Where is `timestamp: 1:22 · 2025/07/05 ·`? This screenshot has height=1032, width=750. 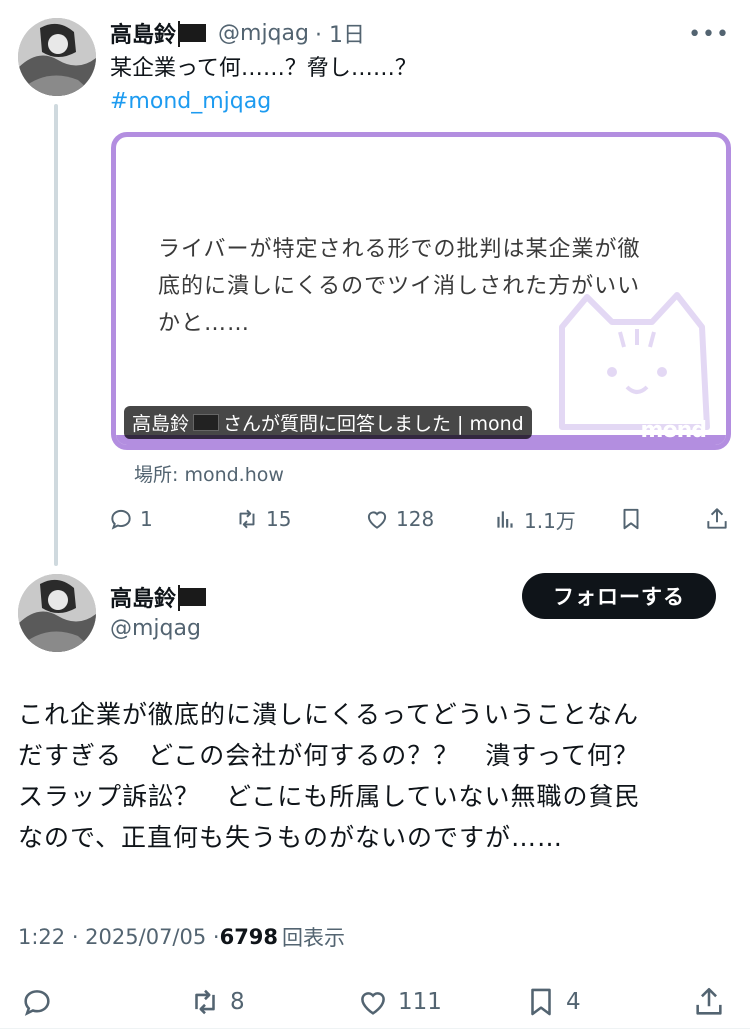
timestamp: 1:22 · 2025/07/05 · is located at coordinates (119, 937).